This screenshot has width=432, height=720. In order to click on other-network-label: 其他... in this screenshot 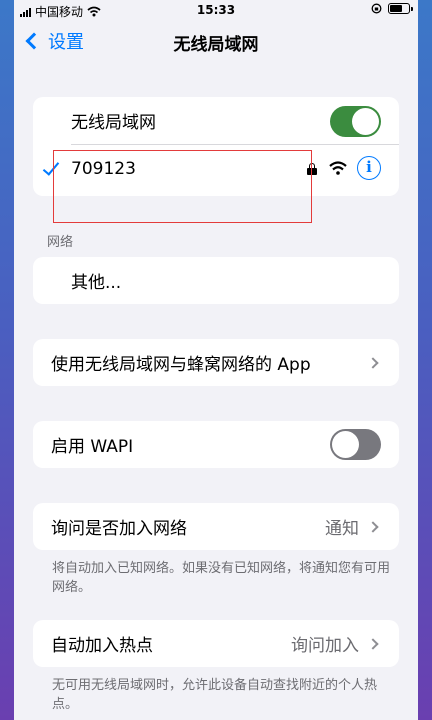, I will do `click(96, 283)`.